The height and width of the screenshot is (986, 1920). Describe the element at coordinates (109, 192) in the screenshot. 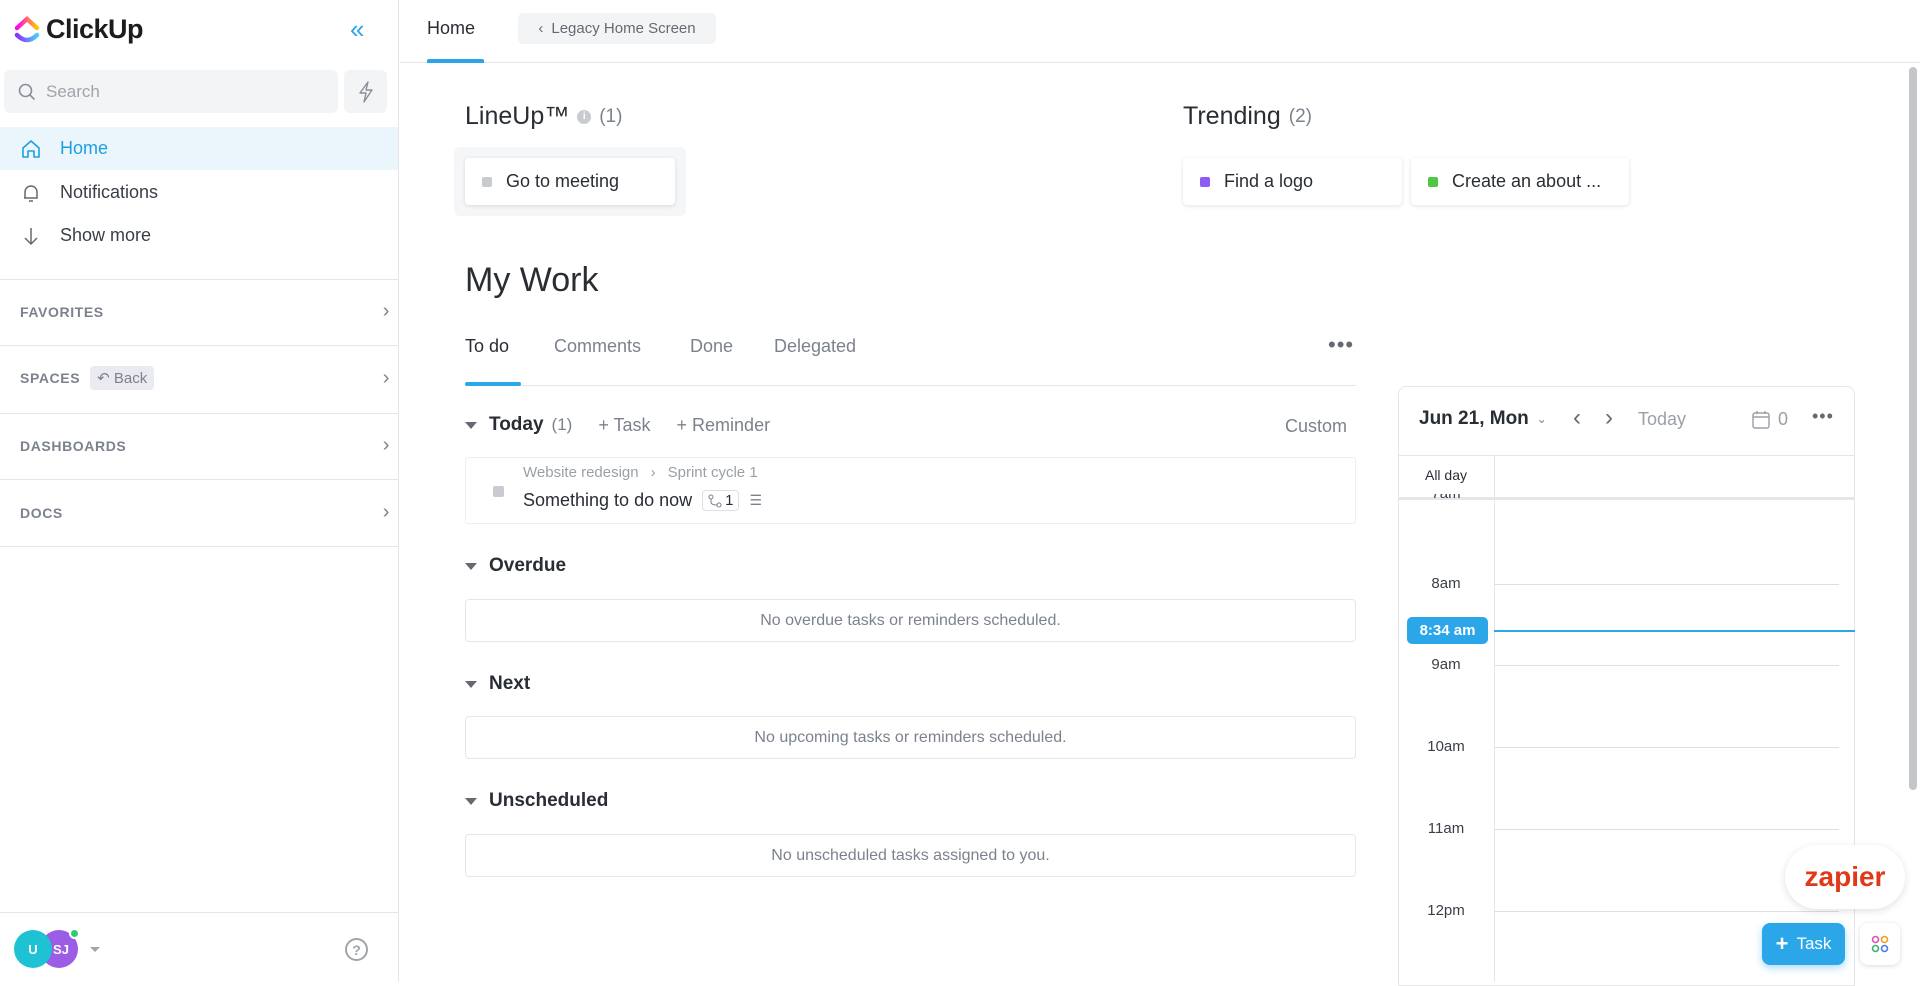

I see `sidebar-item-label: Notifications` at that location.